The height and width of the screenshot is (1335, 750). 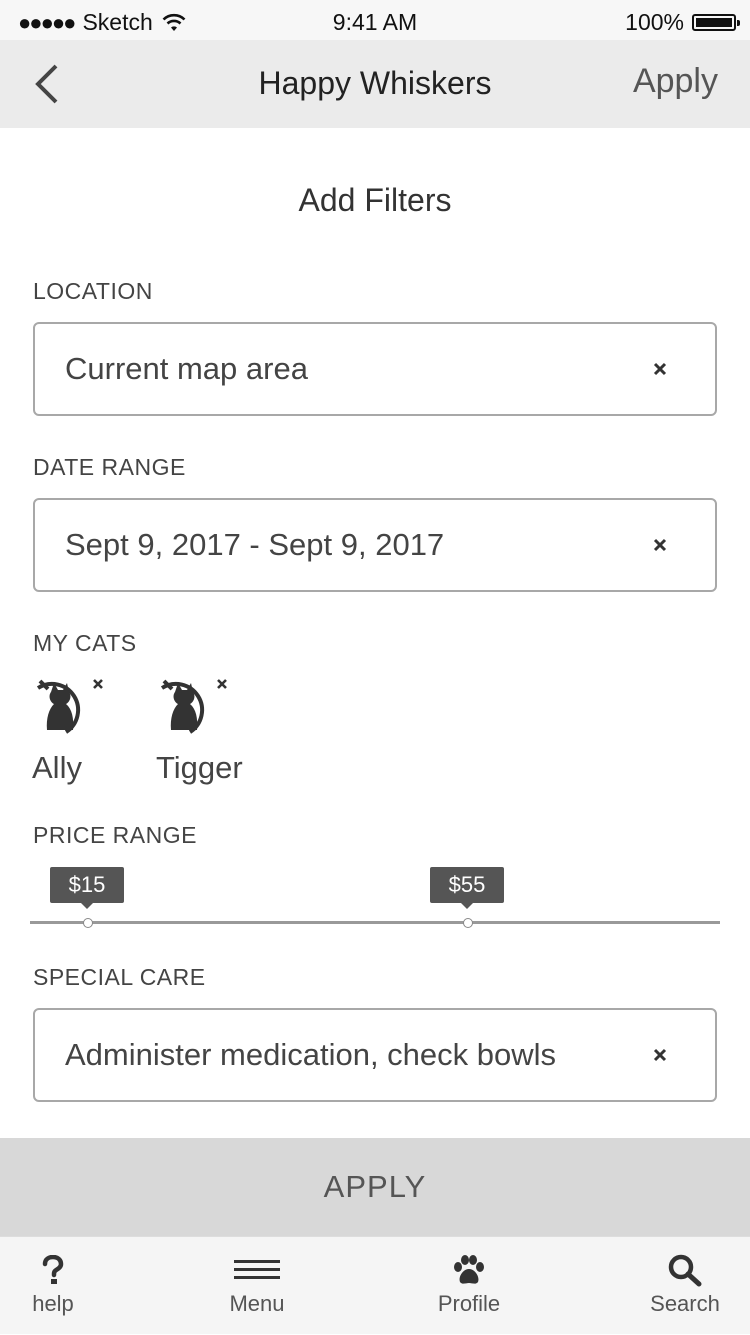 I want to click on tab-help: help, so click(x=56, y=1286).